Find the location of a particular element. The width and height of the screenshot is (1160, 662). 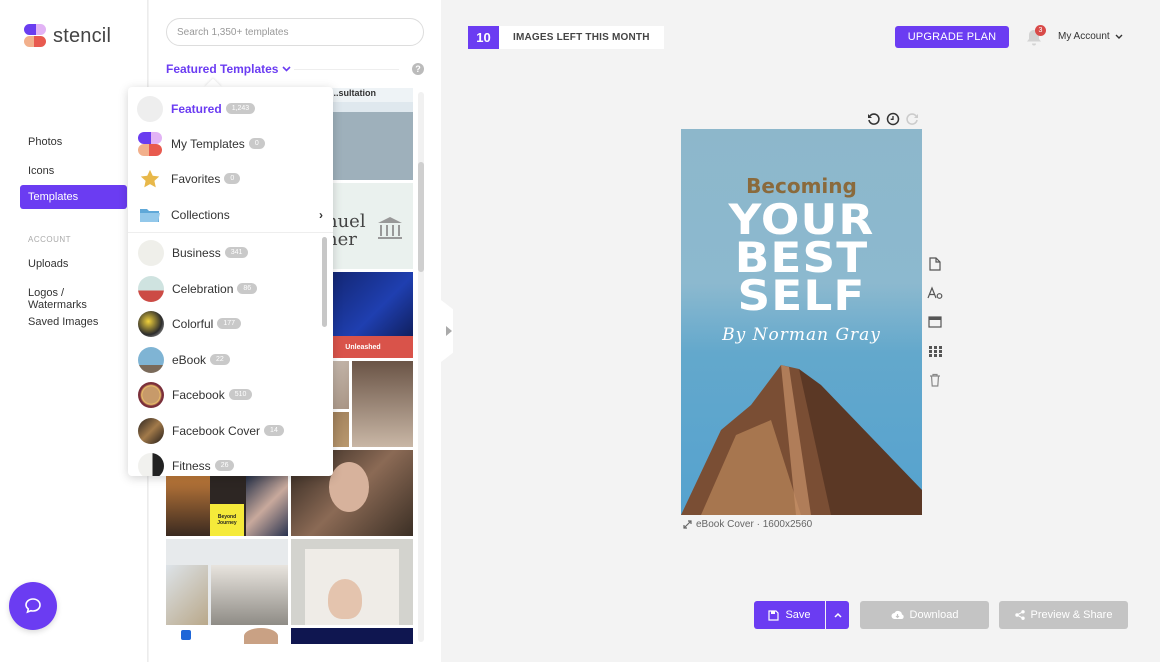

credits-count: 10 is located at coordinates (483, 37).